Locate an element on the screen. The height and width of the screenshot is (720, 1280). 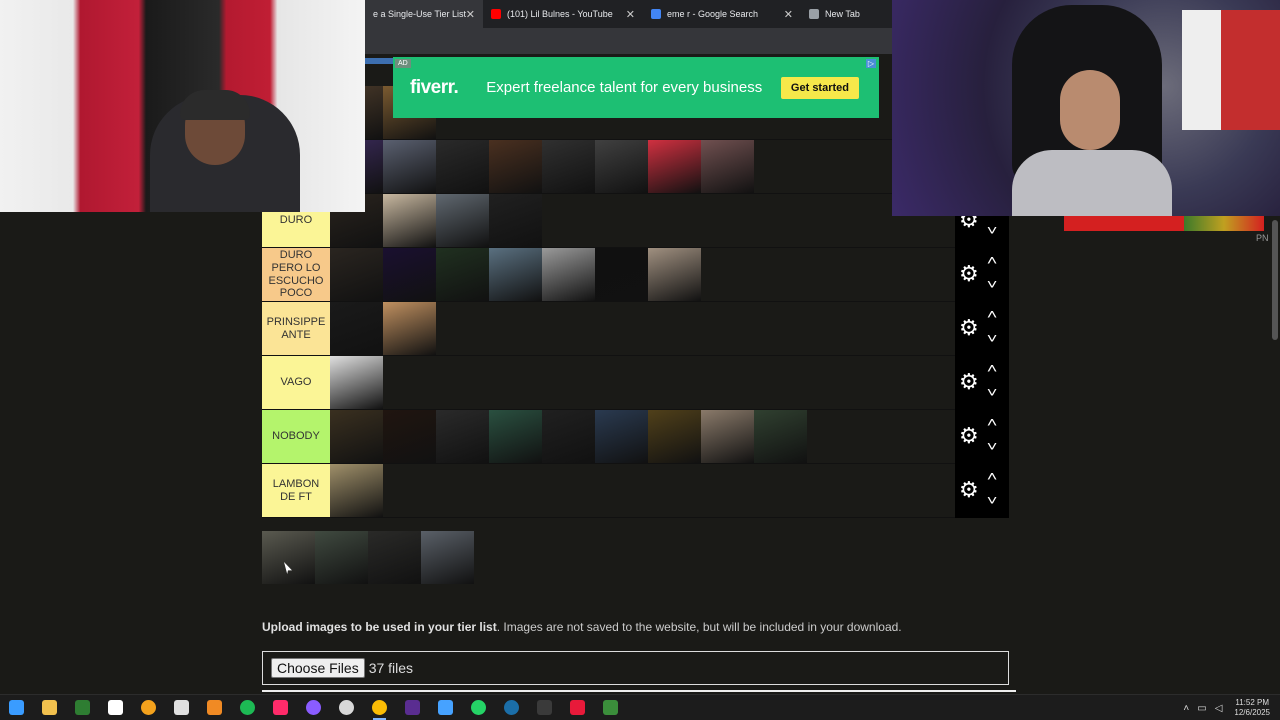
steam-icon is located at coordinates (511, 707).